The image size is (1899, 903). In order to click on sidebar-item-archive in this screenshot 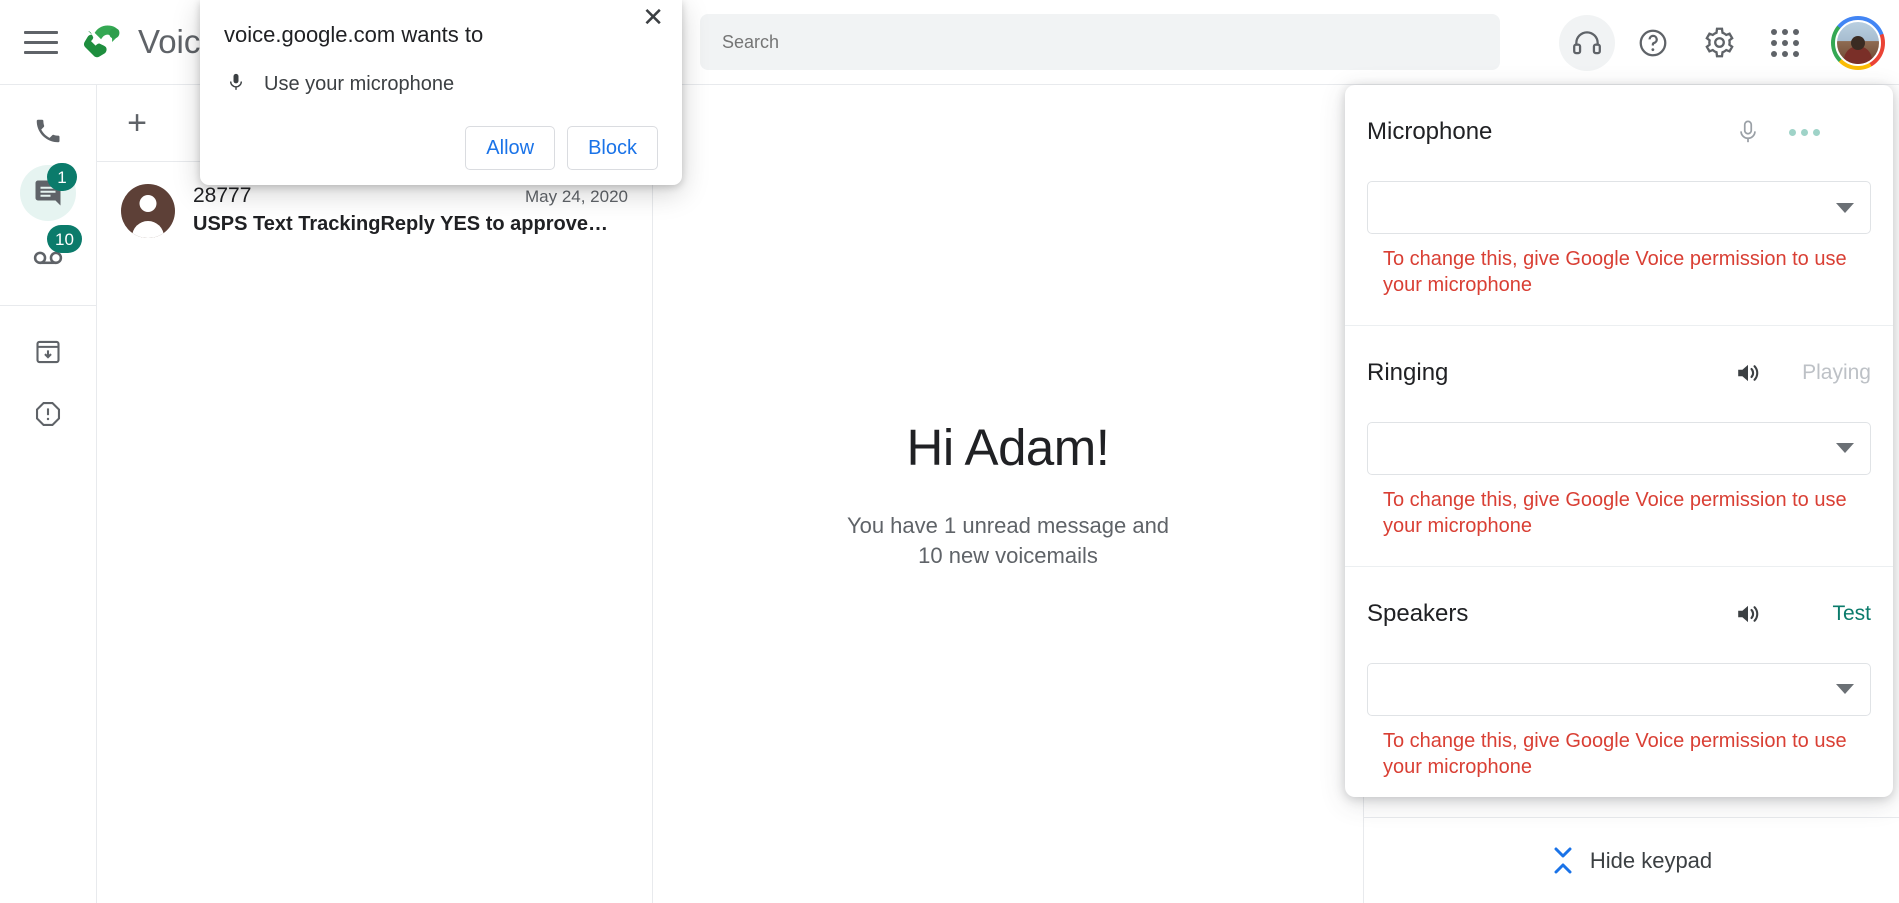, I will do `click(48, 352)`.